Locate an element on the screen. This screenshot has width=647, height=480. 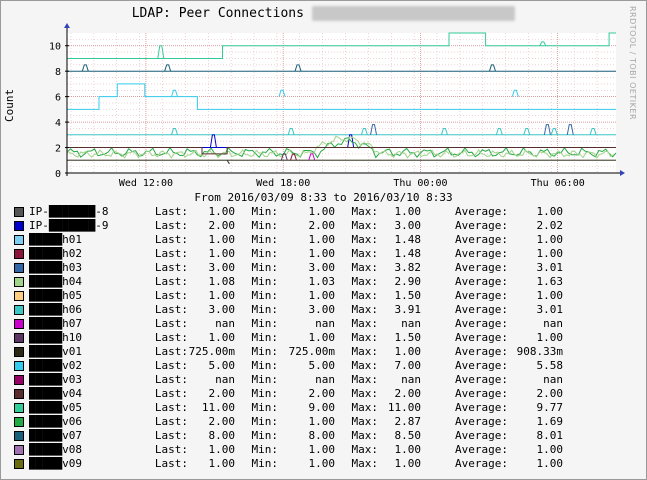
legend-series-name: █████h10 is located at coordinates (55, 337).